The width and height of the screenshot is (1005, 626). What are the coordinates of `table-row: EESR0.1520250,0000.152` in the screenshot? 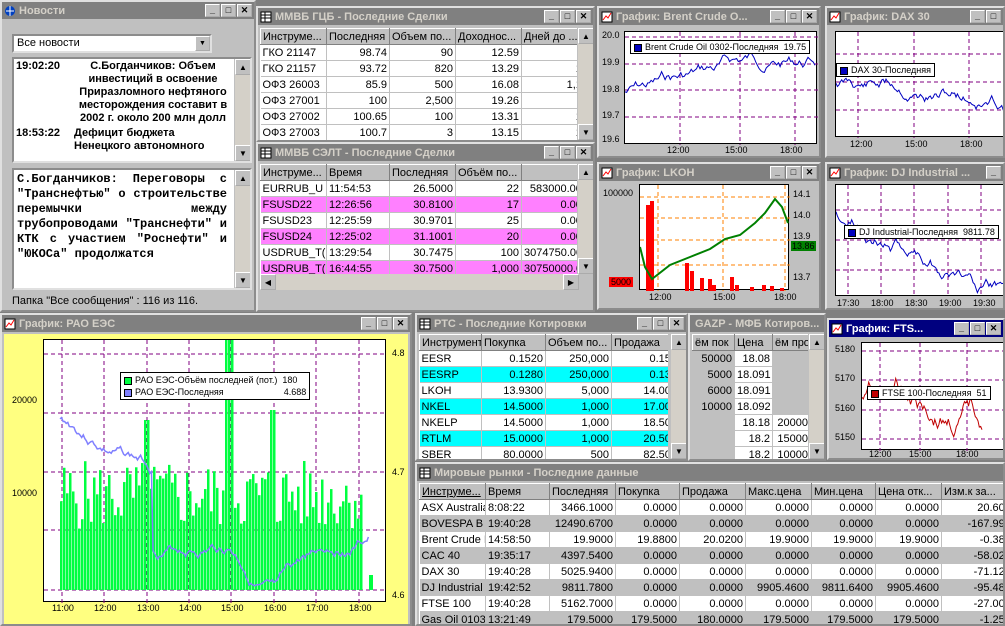 It's located at (543, 358).